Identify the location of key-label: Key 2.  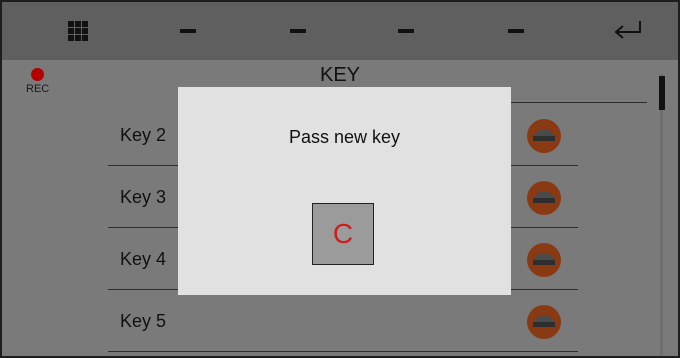
(143, 134).